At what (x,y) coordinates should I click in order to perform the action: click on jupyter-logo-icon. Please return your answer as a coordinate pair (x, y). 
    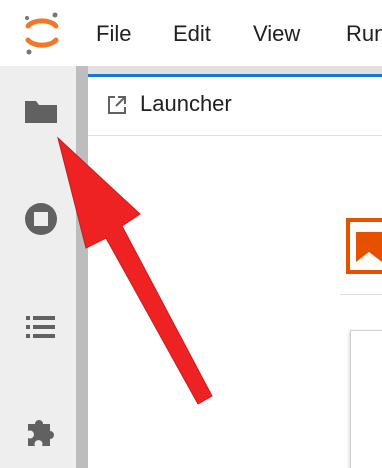
    Looking at the image, I should click on (42, 33).